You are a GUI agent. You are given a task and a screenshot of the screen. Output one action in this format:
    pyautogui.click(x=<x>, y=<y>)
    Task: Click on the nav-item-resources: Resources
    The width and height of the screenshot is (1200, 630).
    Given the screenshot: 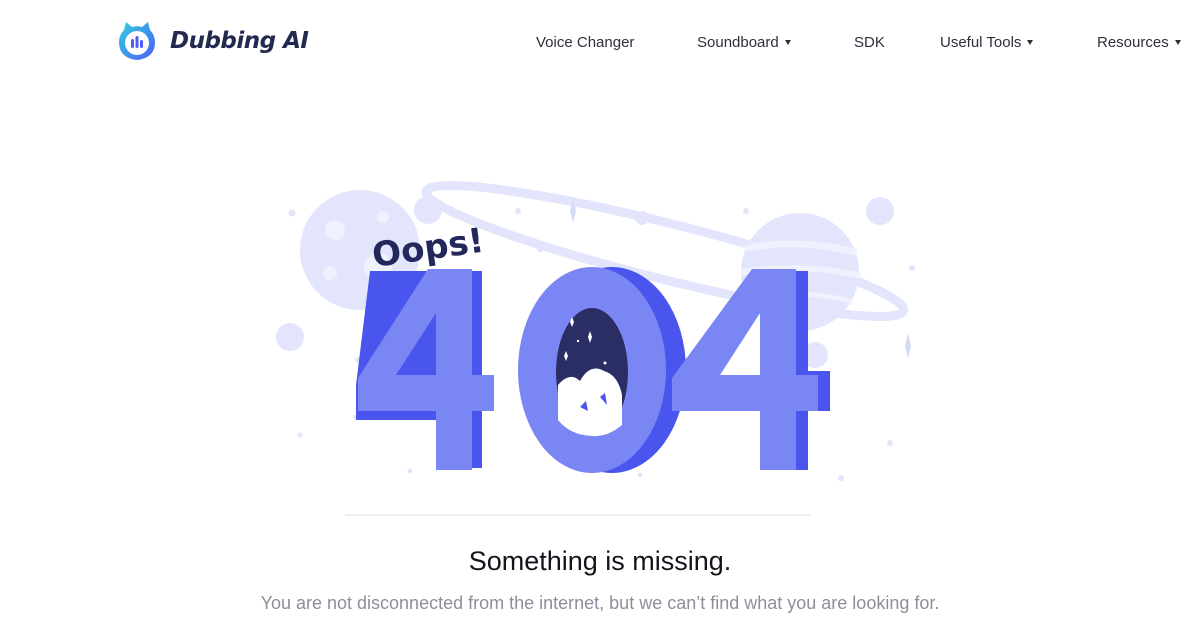 What is the action you would take?
    pyautogui.click(x=1139, y=42)
    